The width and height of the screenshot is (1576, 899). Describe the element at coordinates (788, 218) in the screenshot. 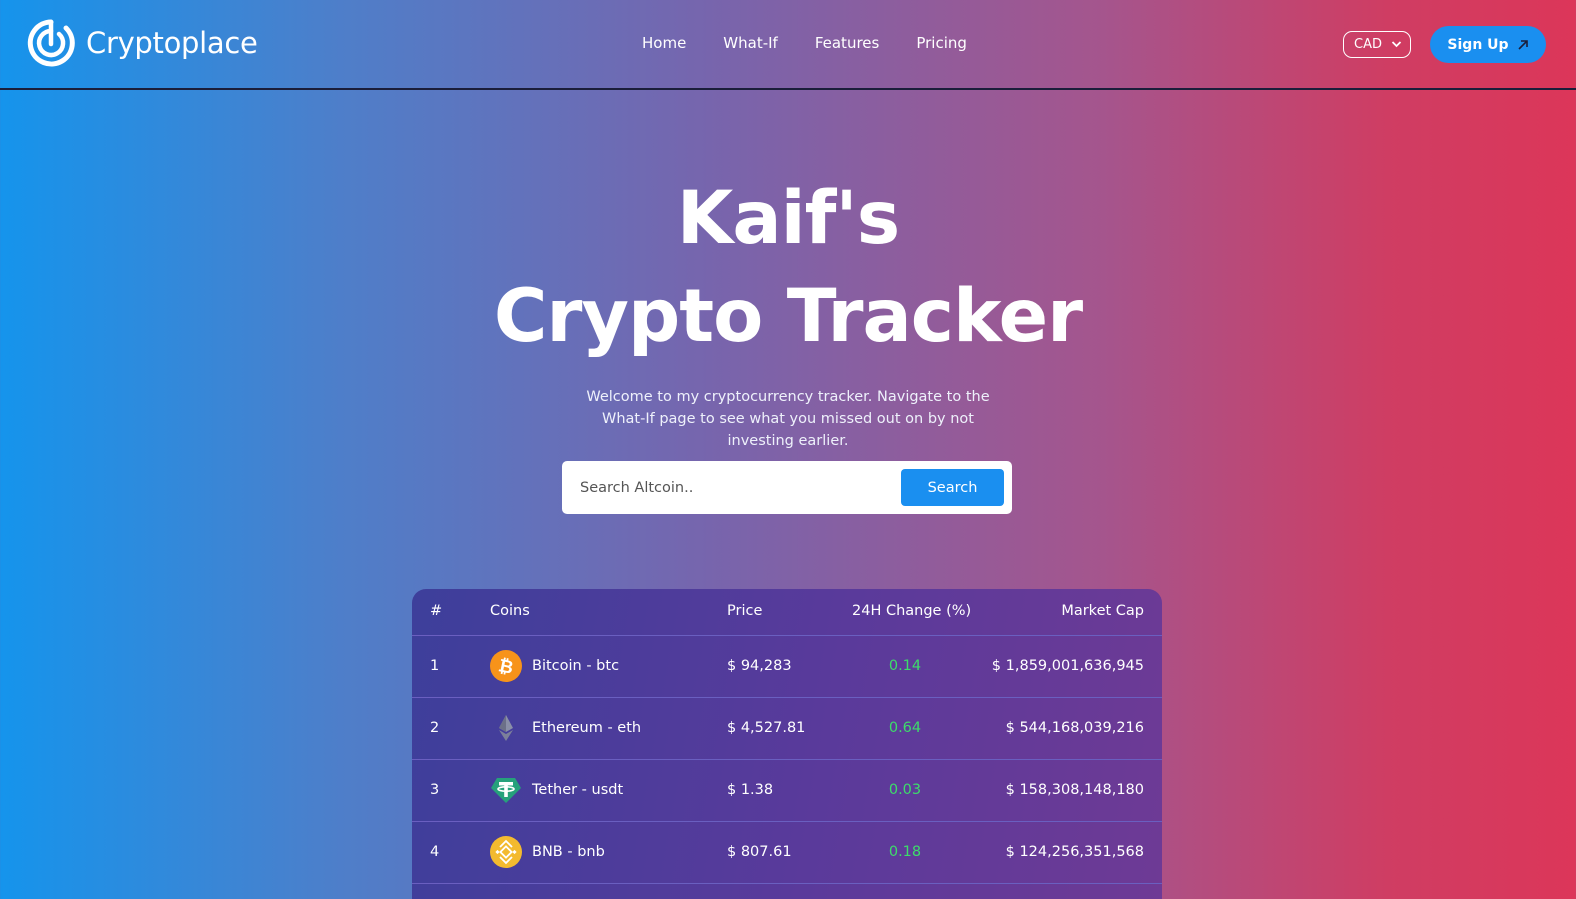

I see `hero-title-line1: Kaif's` at that location.